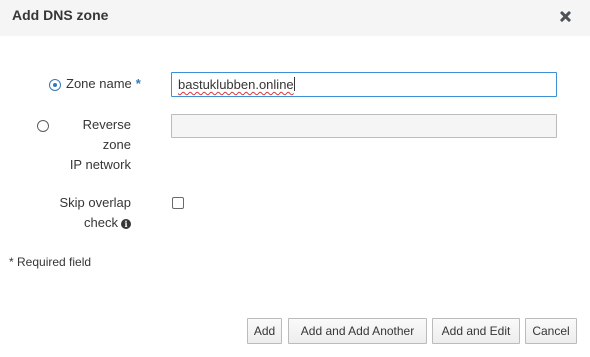  Describe the element at coordinates (178, 203) in the screenshot. I see `skip-overlap-checkbox` at that location.